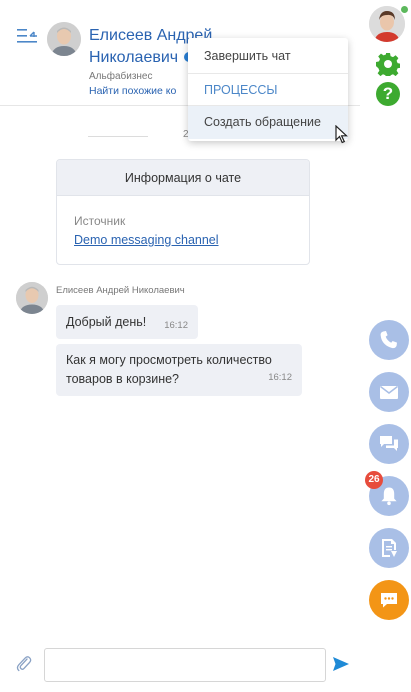 This screenshot has width=411, height=692. What do you see at coordinates (183, 178) in the screenshot?
I see `chat-info-title: Информация о чате` at bounding box center [183, 178].